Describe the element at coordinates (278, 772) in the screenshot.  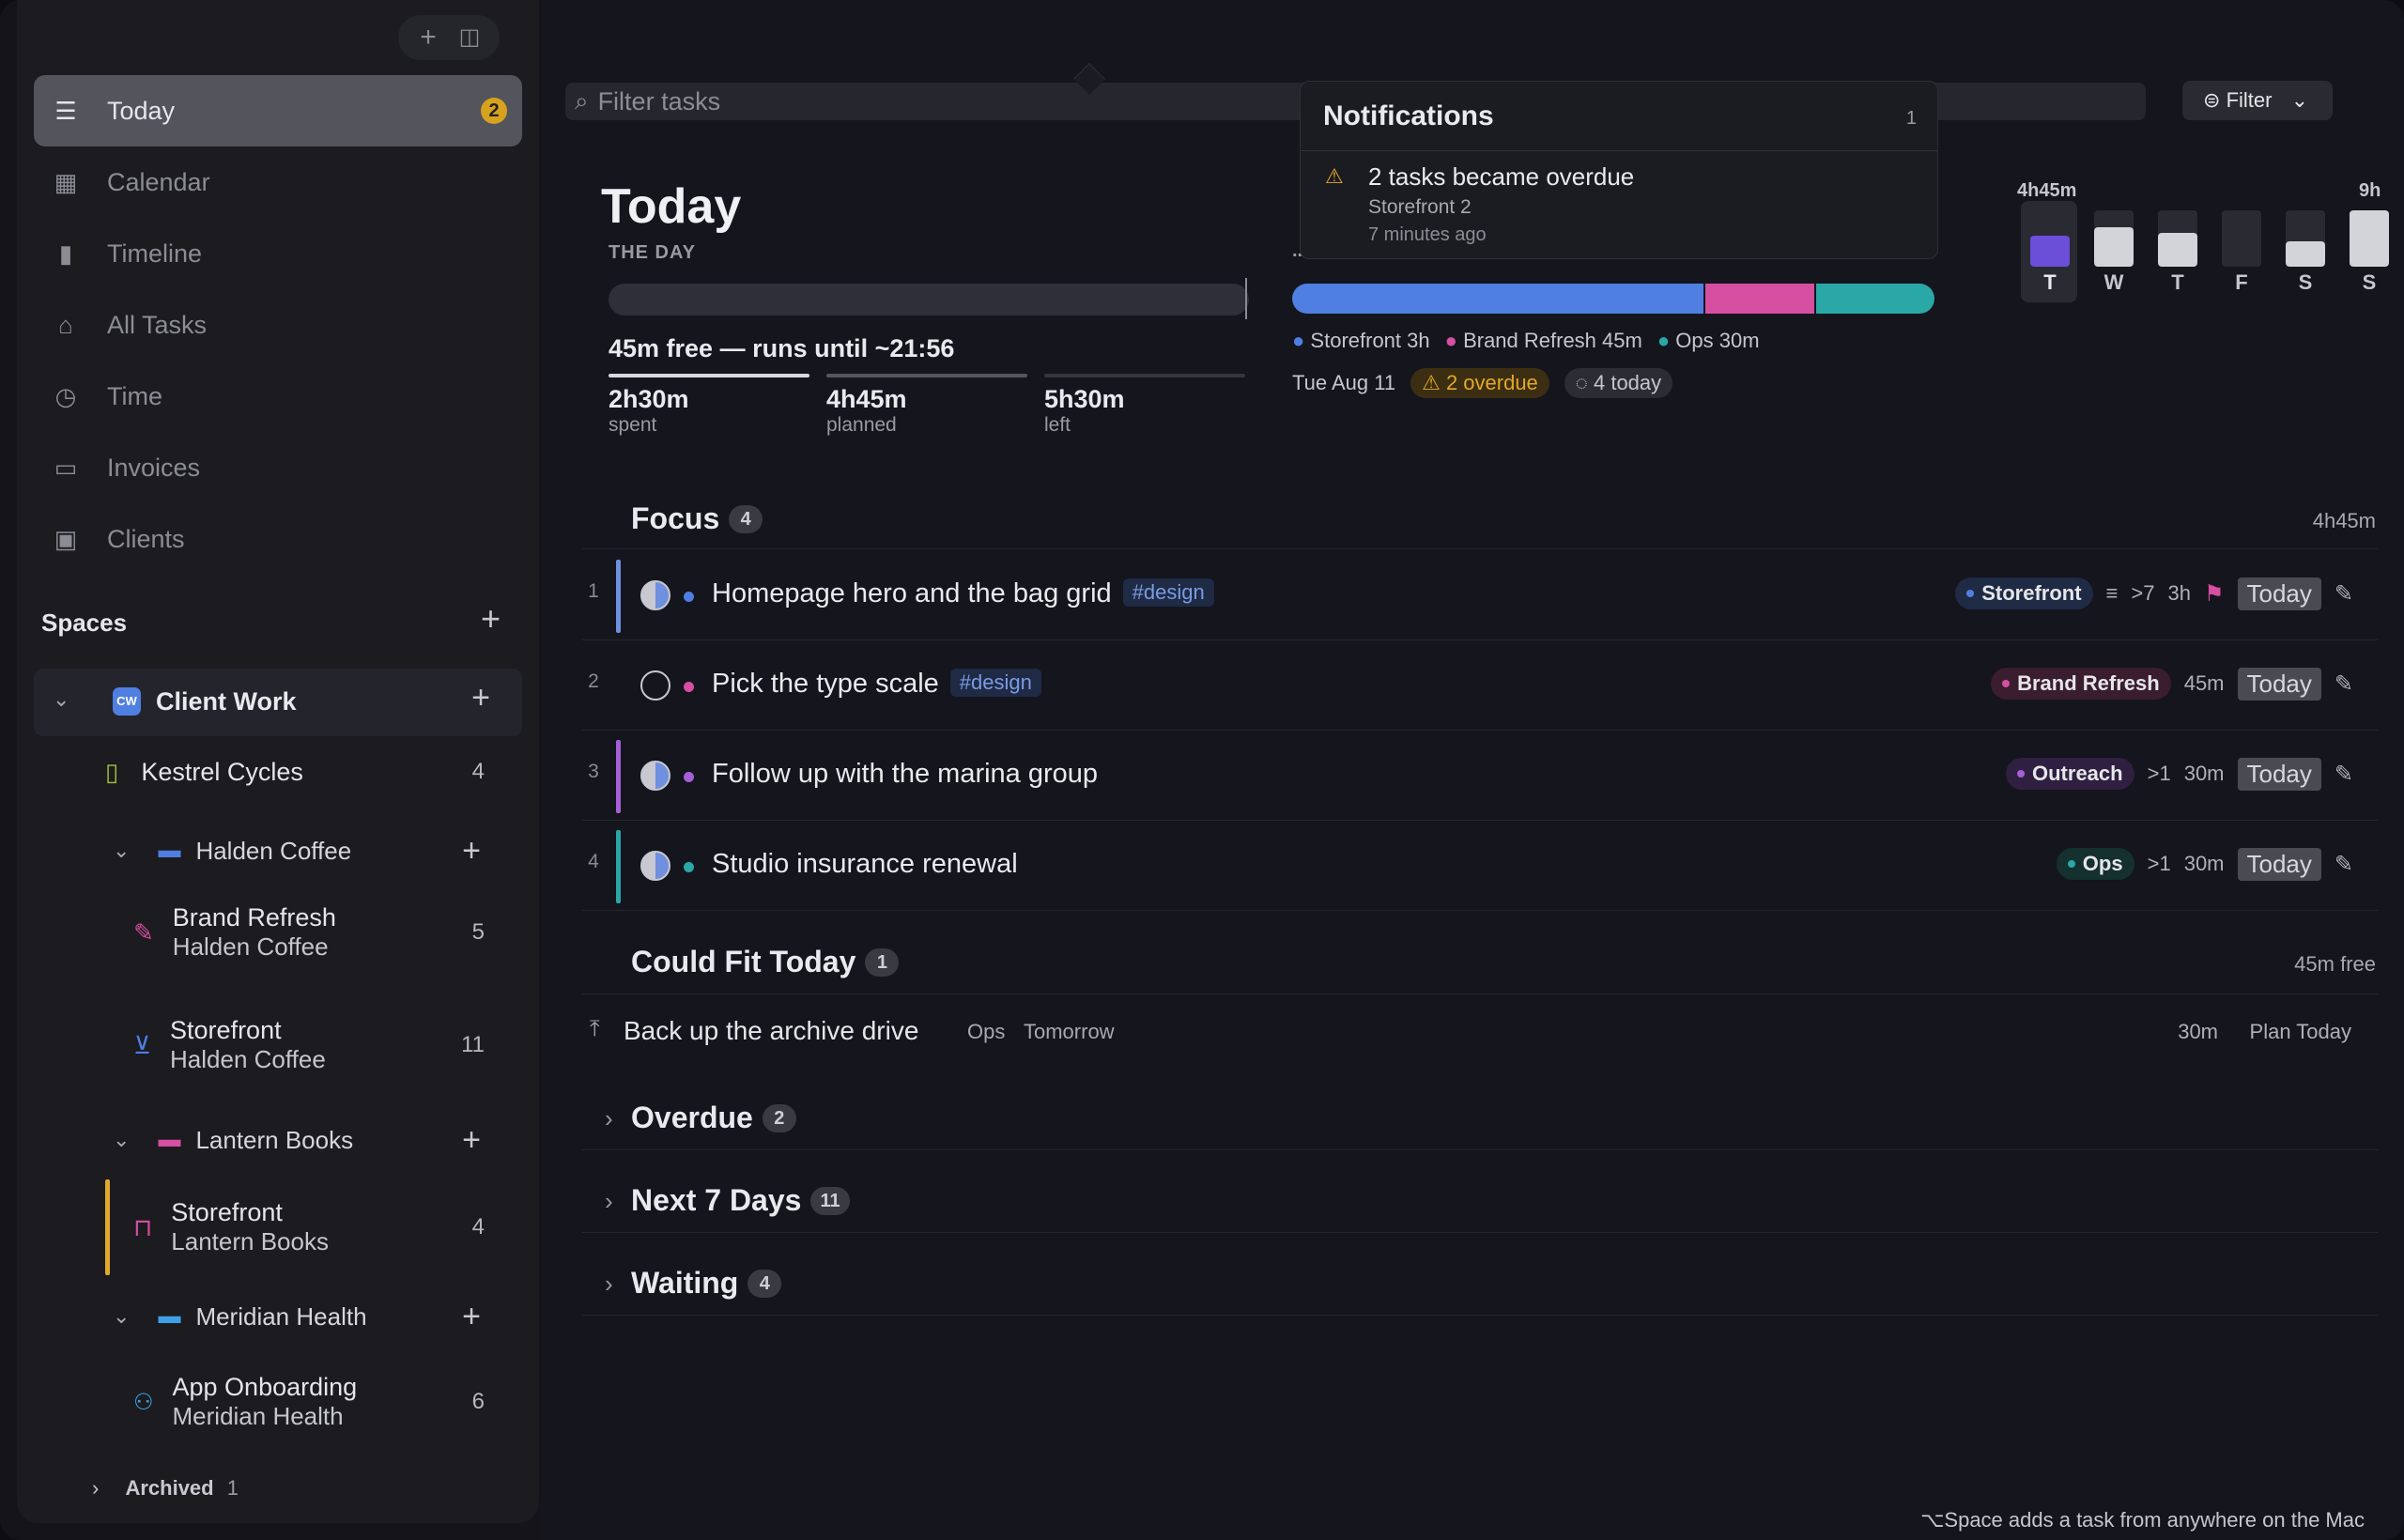
I see `project-kestrel-cycles: ▯ Kestrel Cycles 4` at that location.